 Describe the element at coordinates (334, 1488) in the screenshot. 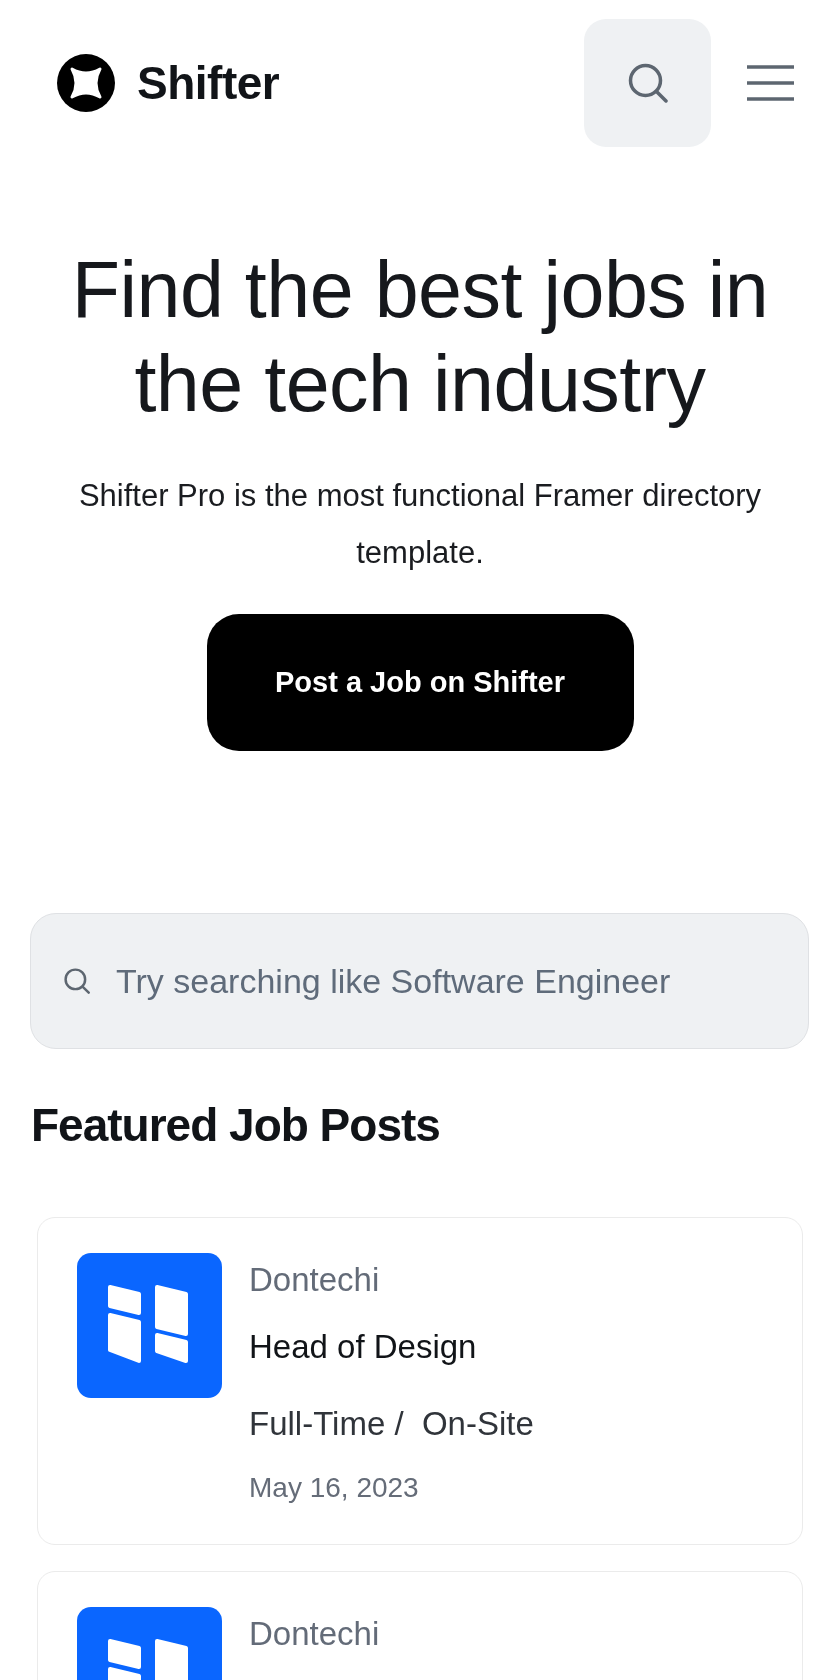

I see `post-date: May 16, 2023` at that location.